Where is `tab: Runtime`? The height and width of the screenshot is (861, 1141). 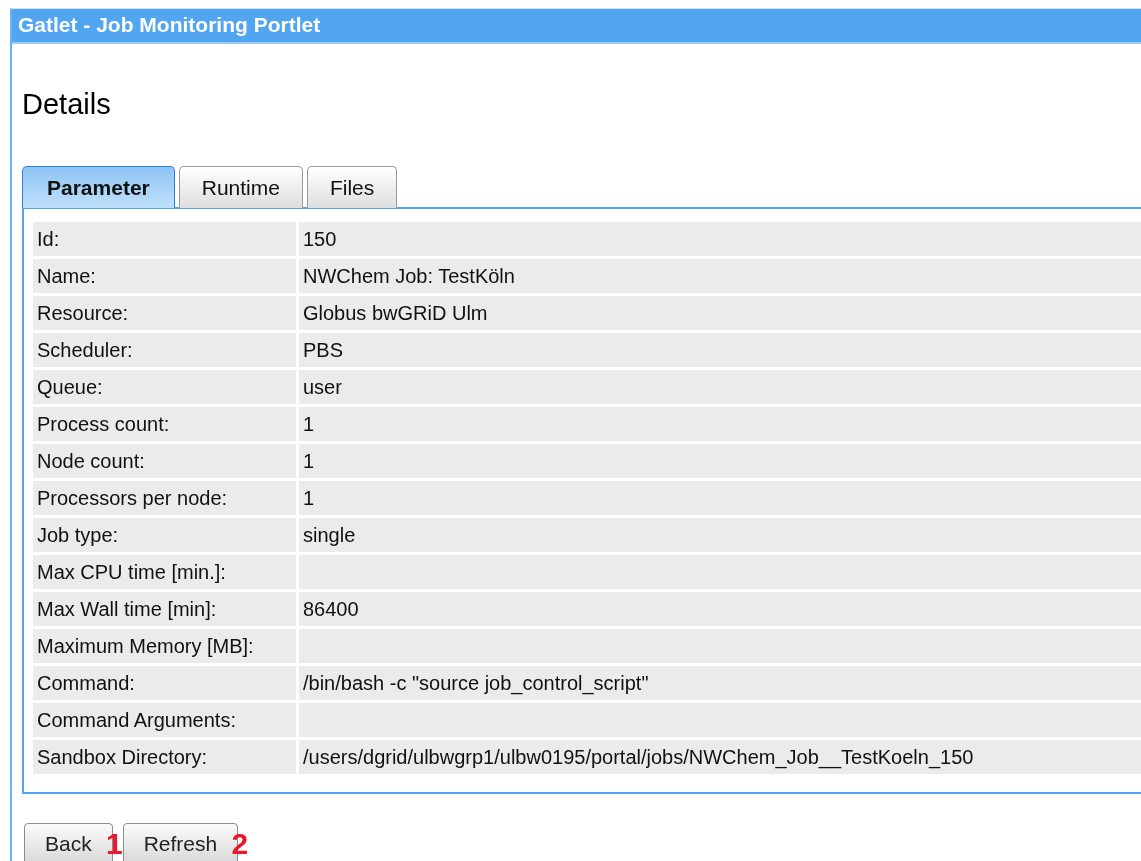 tab: Runtime is located at coordinates (240, 187).